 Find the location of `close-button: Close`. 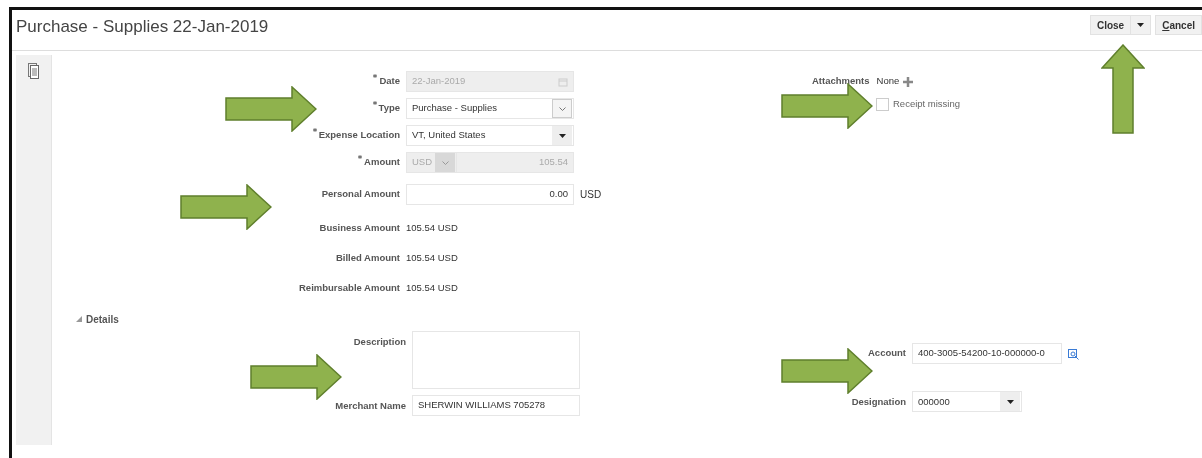

close-button: Close is located at coordinates (1110, 25).